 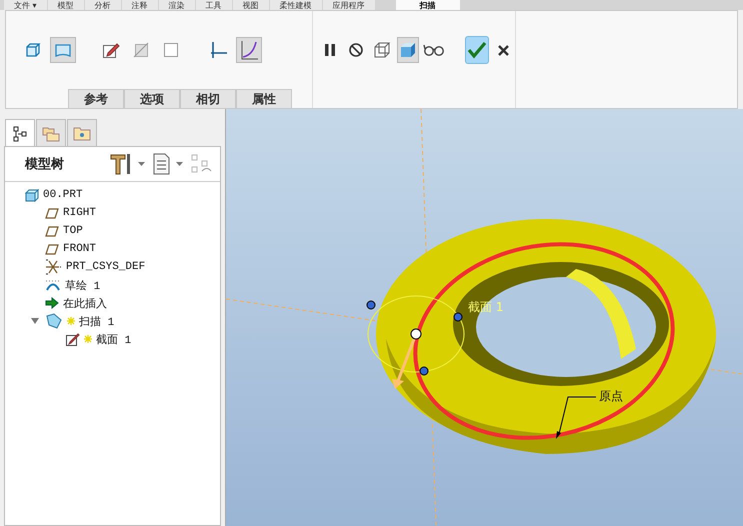 I want to click on menu-tab: 文件 ▾, so click(x=25, y=5).